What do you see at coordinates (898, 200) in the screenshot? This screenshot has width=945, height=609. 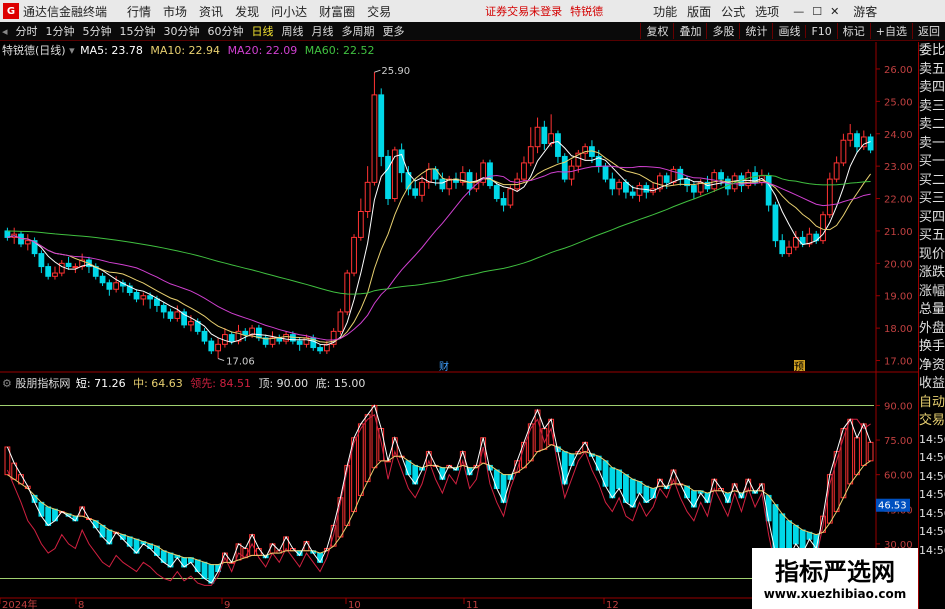 I see `price-tick-label: 22.00` at bounding box center [898, 200].